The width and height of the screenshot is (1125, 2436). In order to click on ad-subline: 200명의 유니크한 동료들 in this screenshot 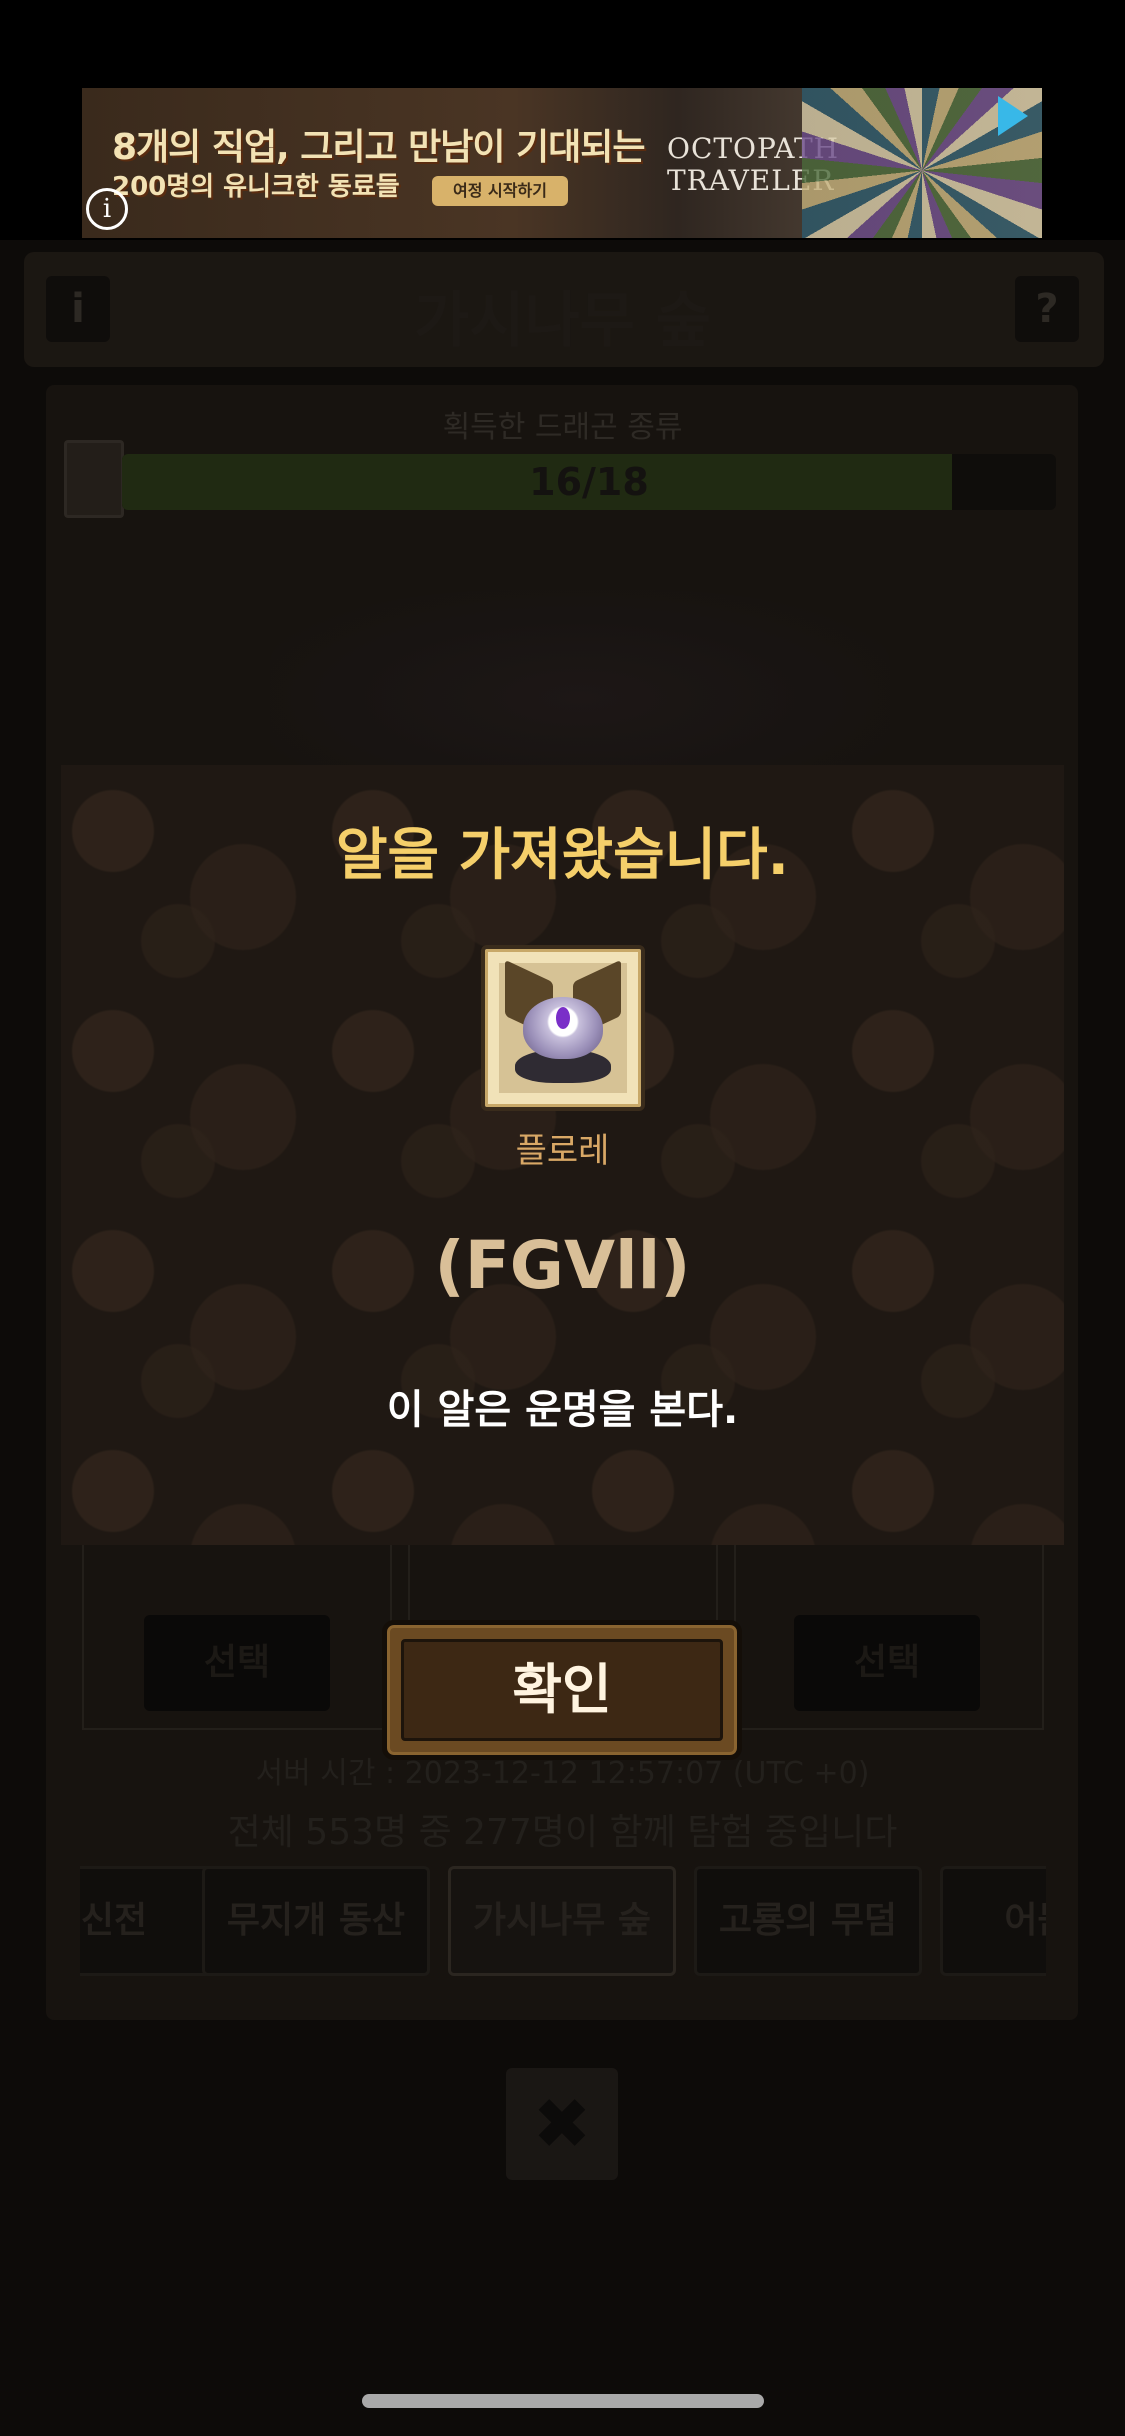, I will do `click(256, 187)`.